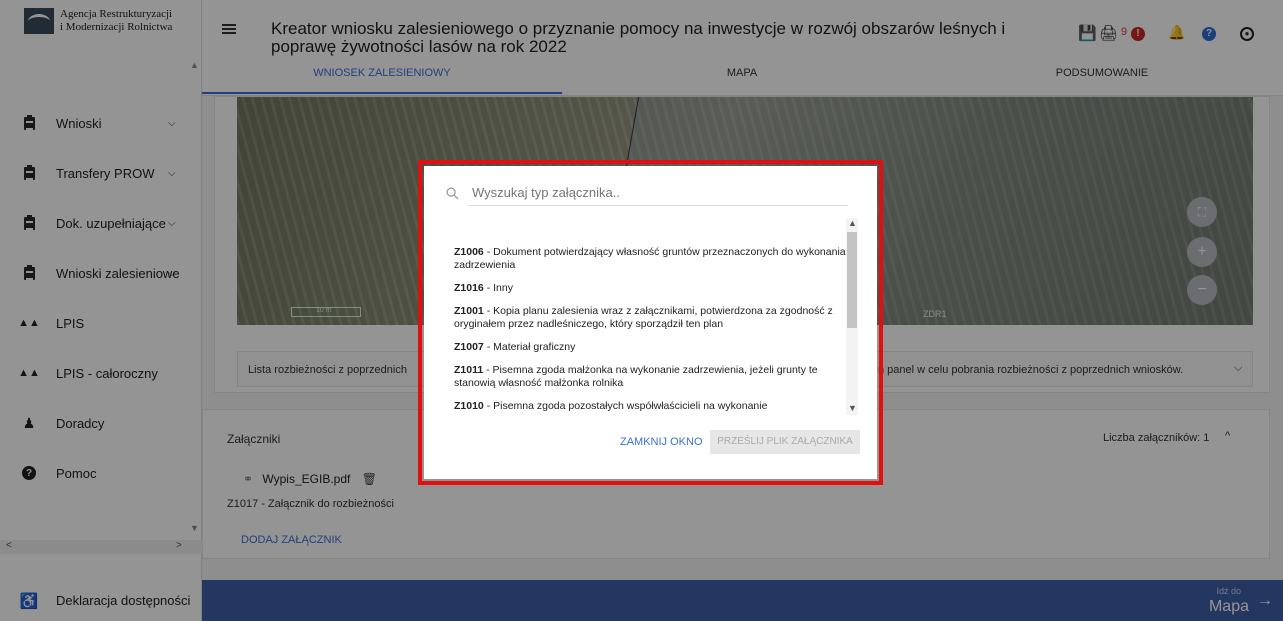  I want to click on close-dialog-button: ZAMKNIJ OKNO, so click(661, 442).